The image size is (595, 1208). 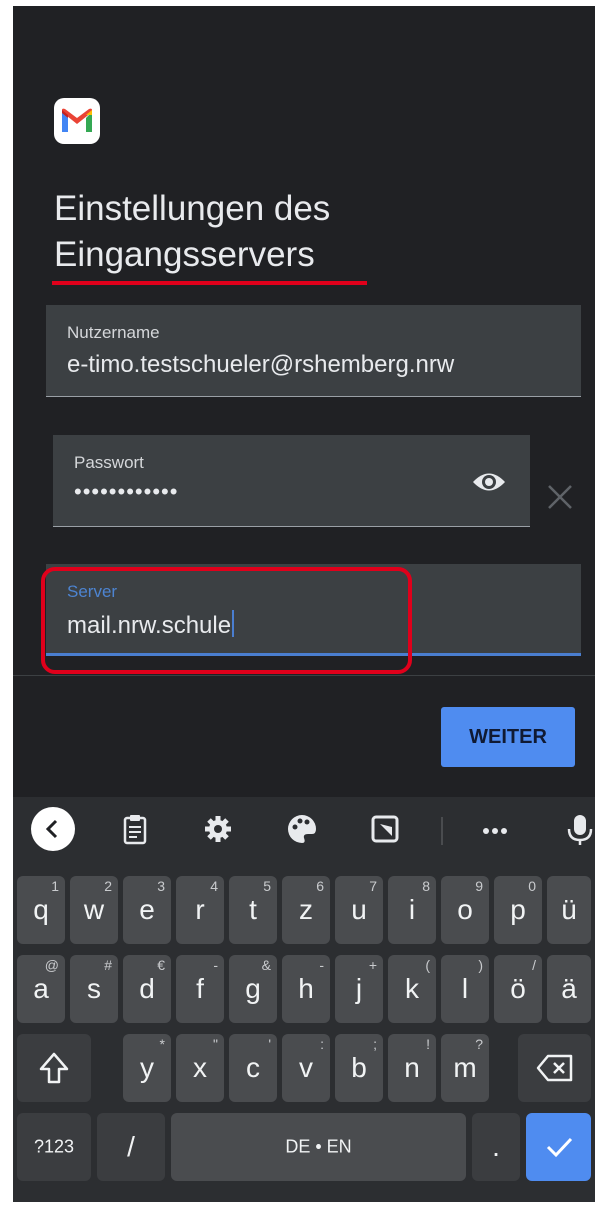 I want to click on gmail-m-icon, so click(x=77, y=120).